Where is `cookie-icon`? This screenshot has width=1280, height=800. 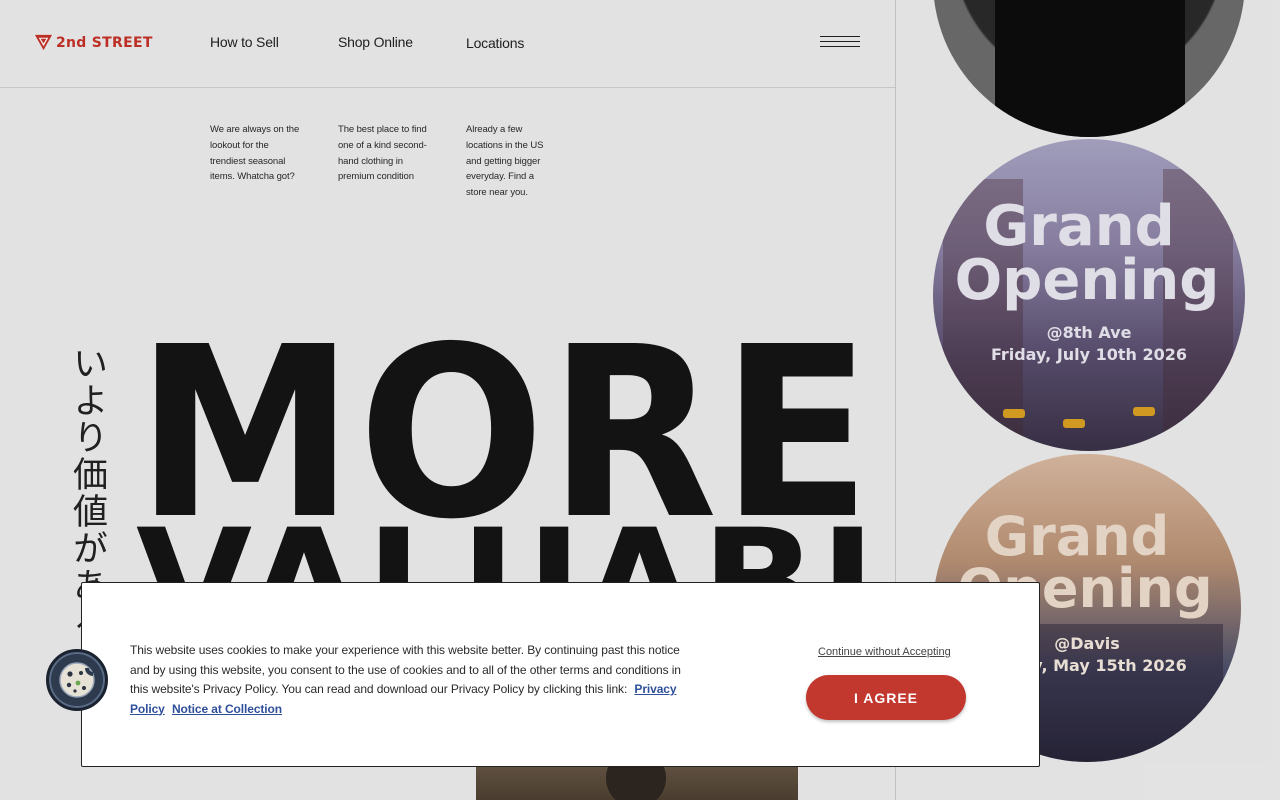
cookie-icon is located at coordinates (77, 680).